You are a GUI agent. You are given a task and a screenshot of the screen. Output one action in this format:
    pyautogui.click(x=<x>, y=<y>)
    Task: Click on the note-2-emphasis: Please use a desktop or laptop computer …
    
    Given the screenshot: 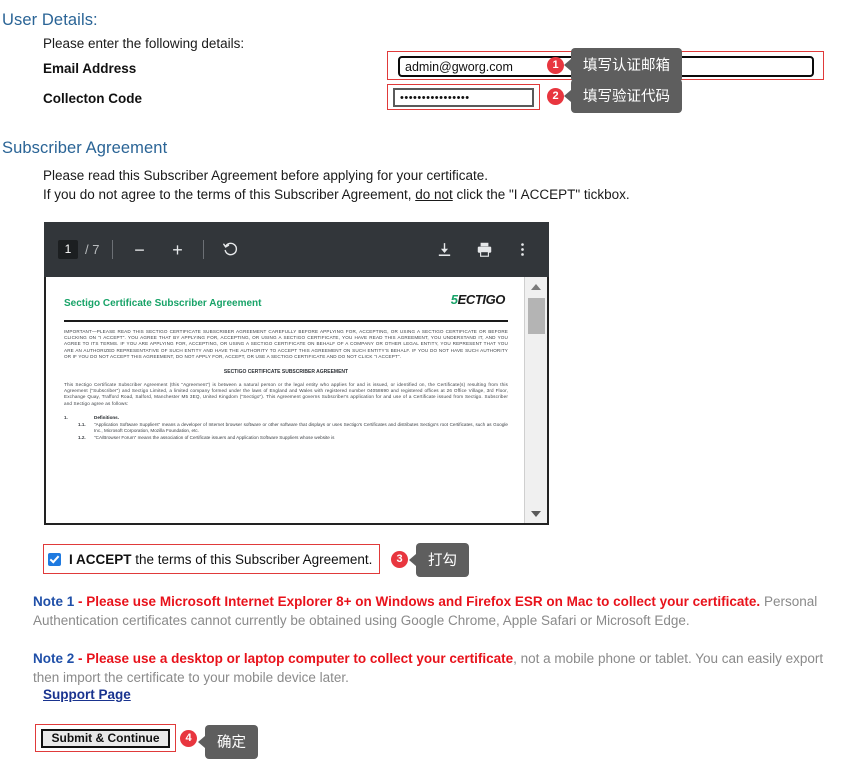 What is the action you would take?
    pyautogui.click(x=300, y=658)
    